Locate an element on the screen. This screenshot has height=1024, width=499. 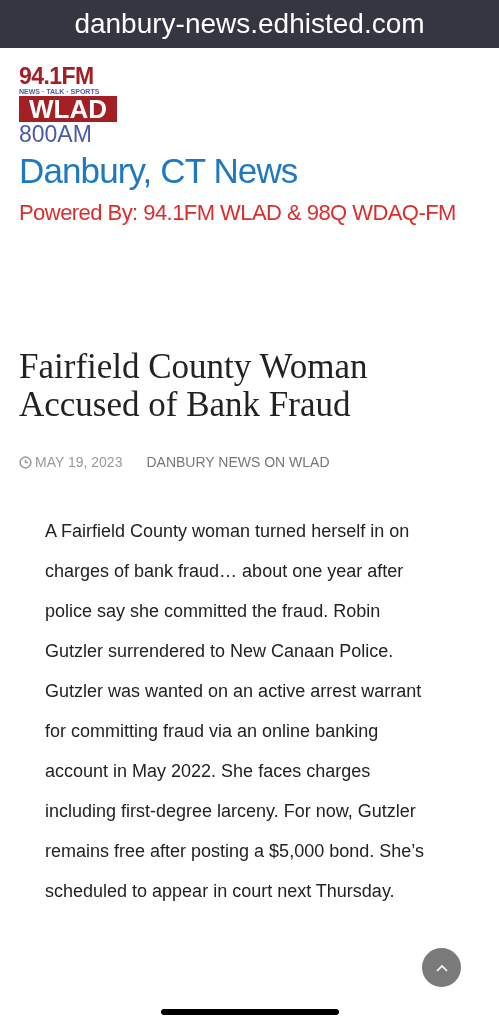
chevron-up-icon is located at coordinates (441, 967).